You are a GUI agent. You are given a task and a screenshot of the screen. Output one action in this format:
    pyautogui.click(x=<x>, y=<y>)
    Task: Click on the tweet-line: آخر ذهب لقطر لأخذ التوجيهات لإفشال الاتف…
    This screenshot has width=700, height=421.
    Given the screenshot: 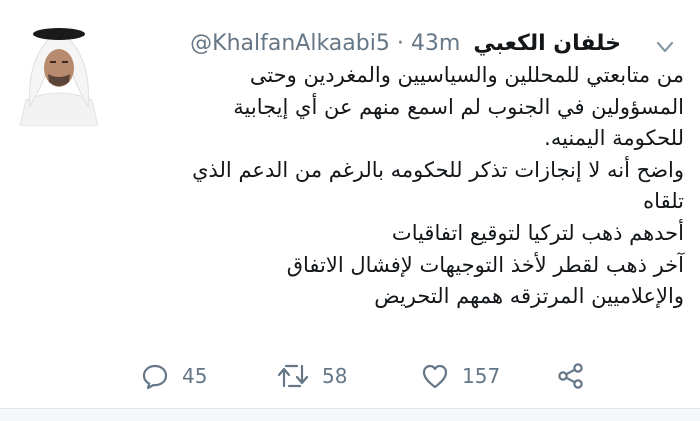 What is the action you would take?
    pyautogui.click(x=485, y=264)
    